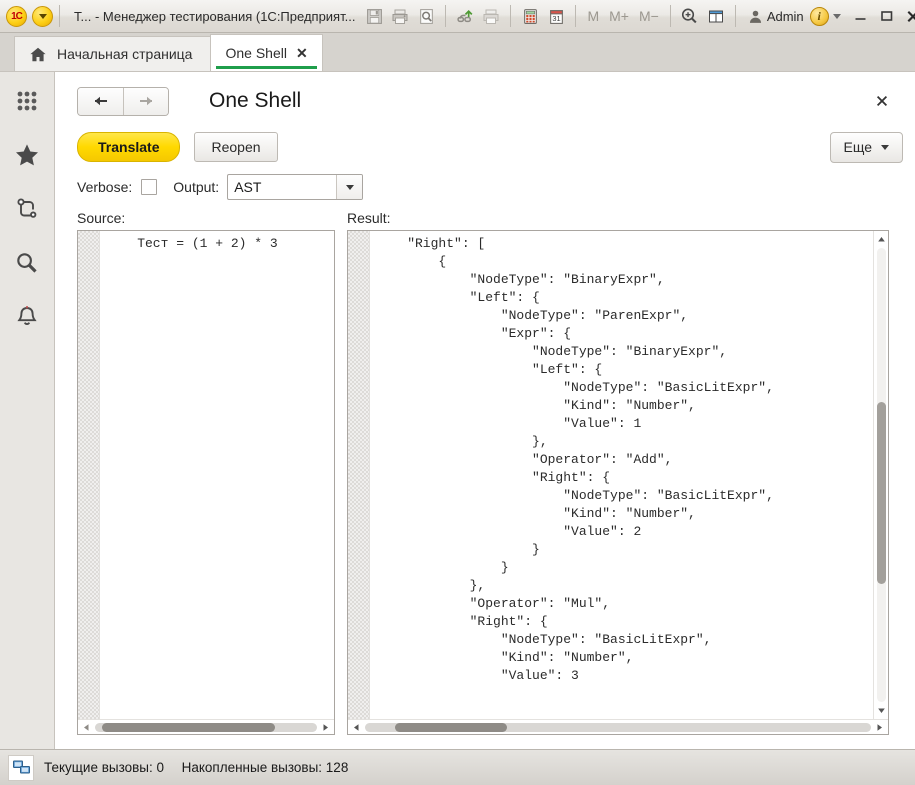  I want to click on tab-home-page: Начальная страница, so click(113, 53).